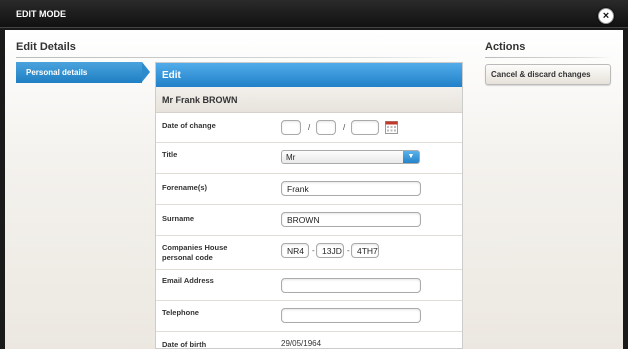 The height and width of the screenshot is (349, 628). Describe the element at coordinates (295, 250) in the screenshot. I see `ch-code-part1: NR4` at that location.